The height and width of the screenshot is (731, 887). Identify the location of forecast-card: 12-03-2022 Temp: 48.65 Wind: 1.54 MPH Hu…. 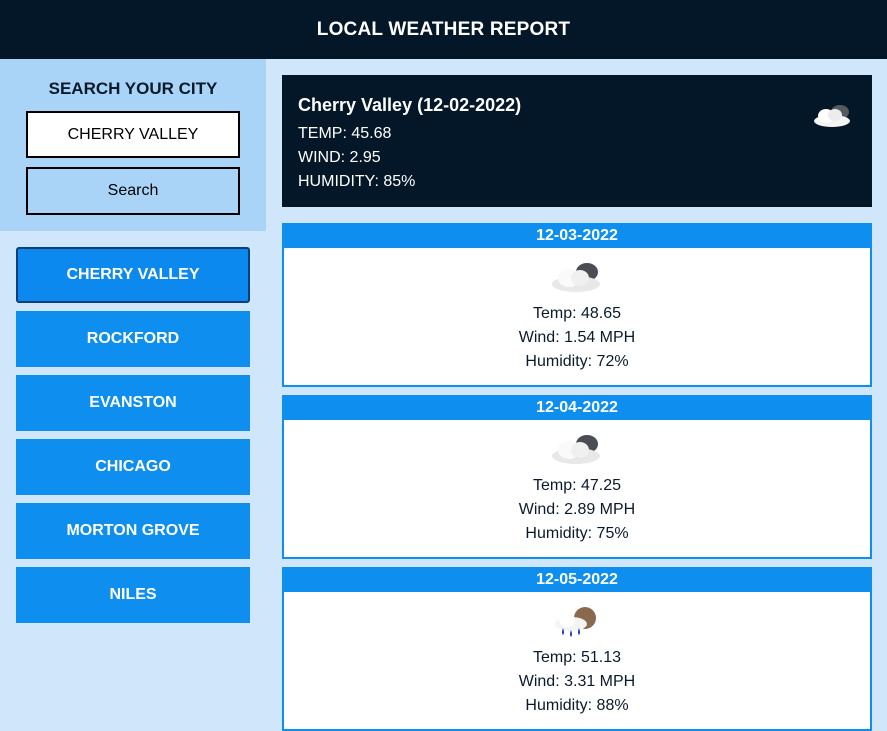
(577, 305).